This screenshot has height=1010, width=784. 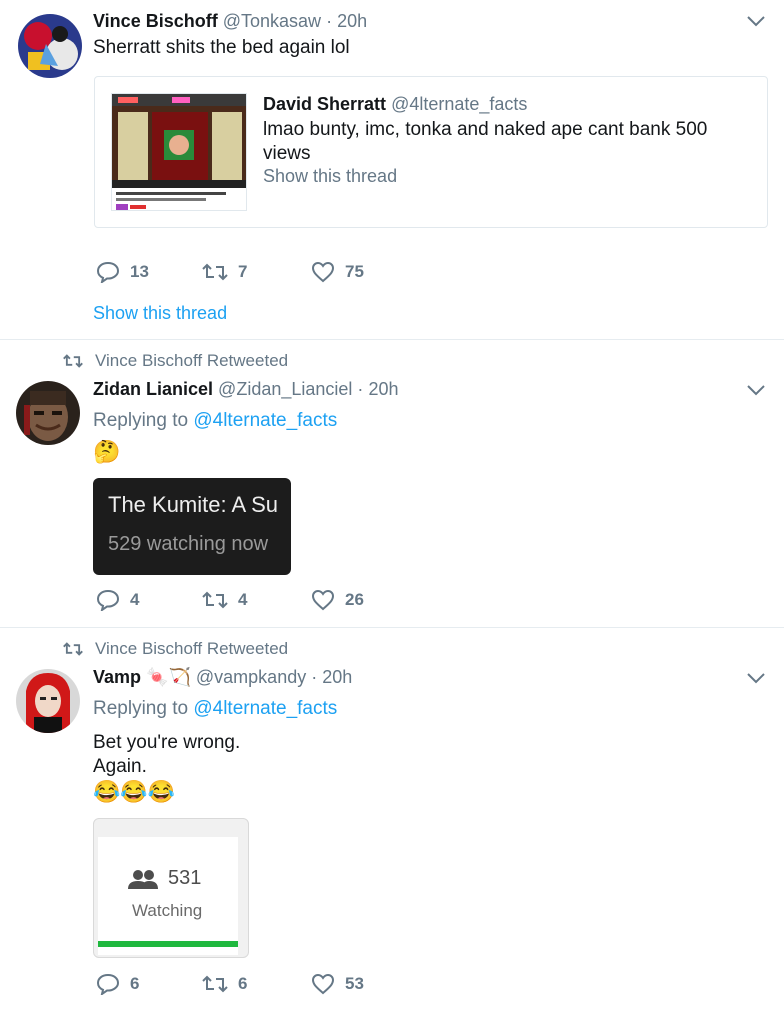 I want to click on watch-progress-bar, so click(x=168, y=944).